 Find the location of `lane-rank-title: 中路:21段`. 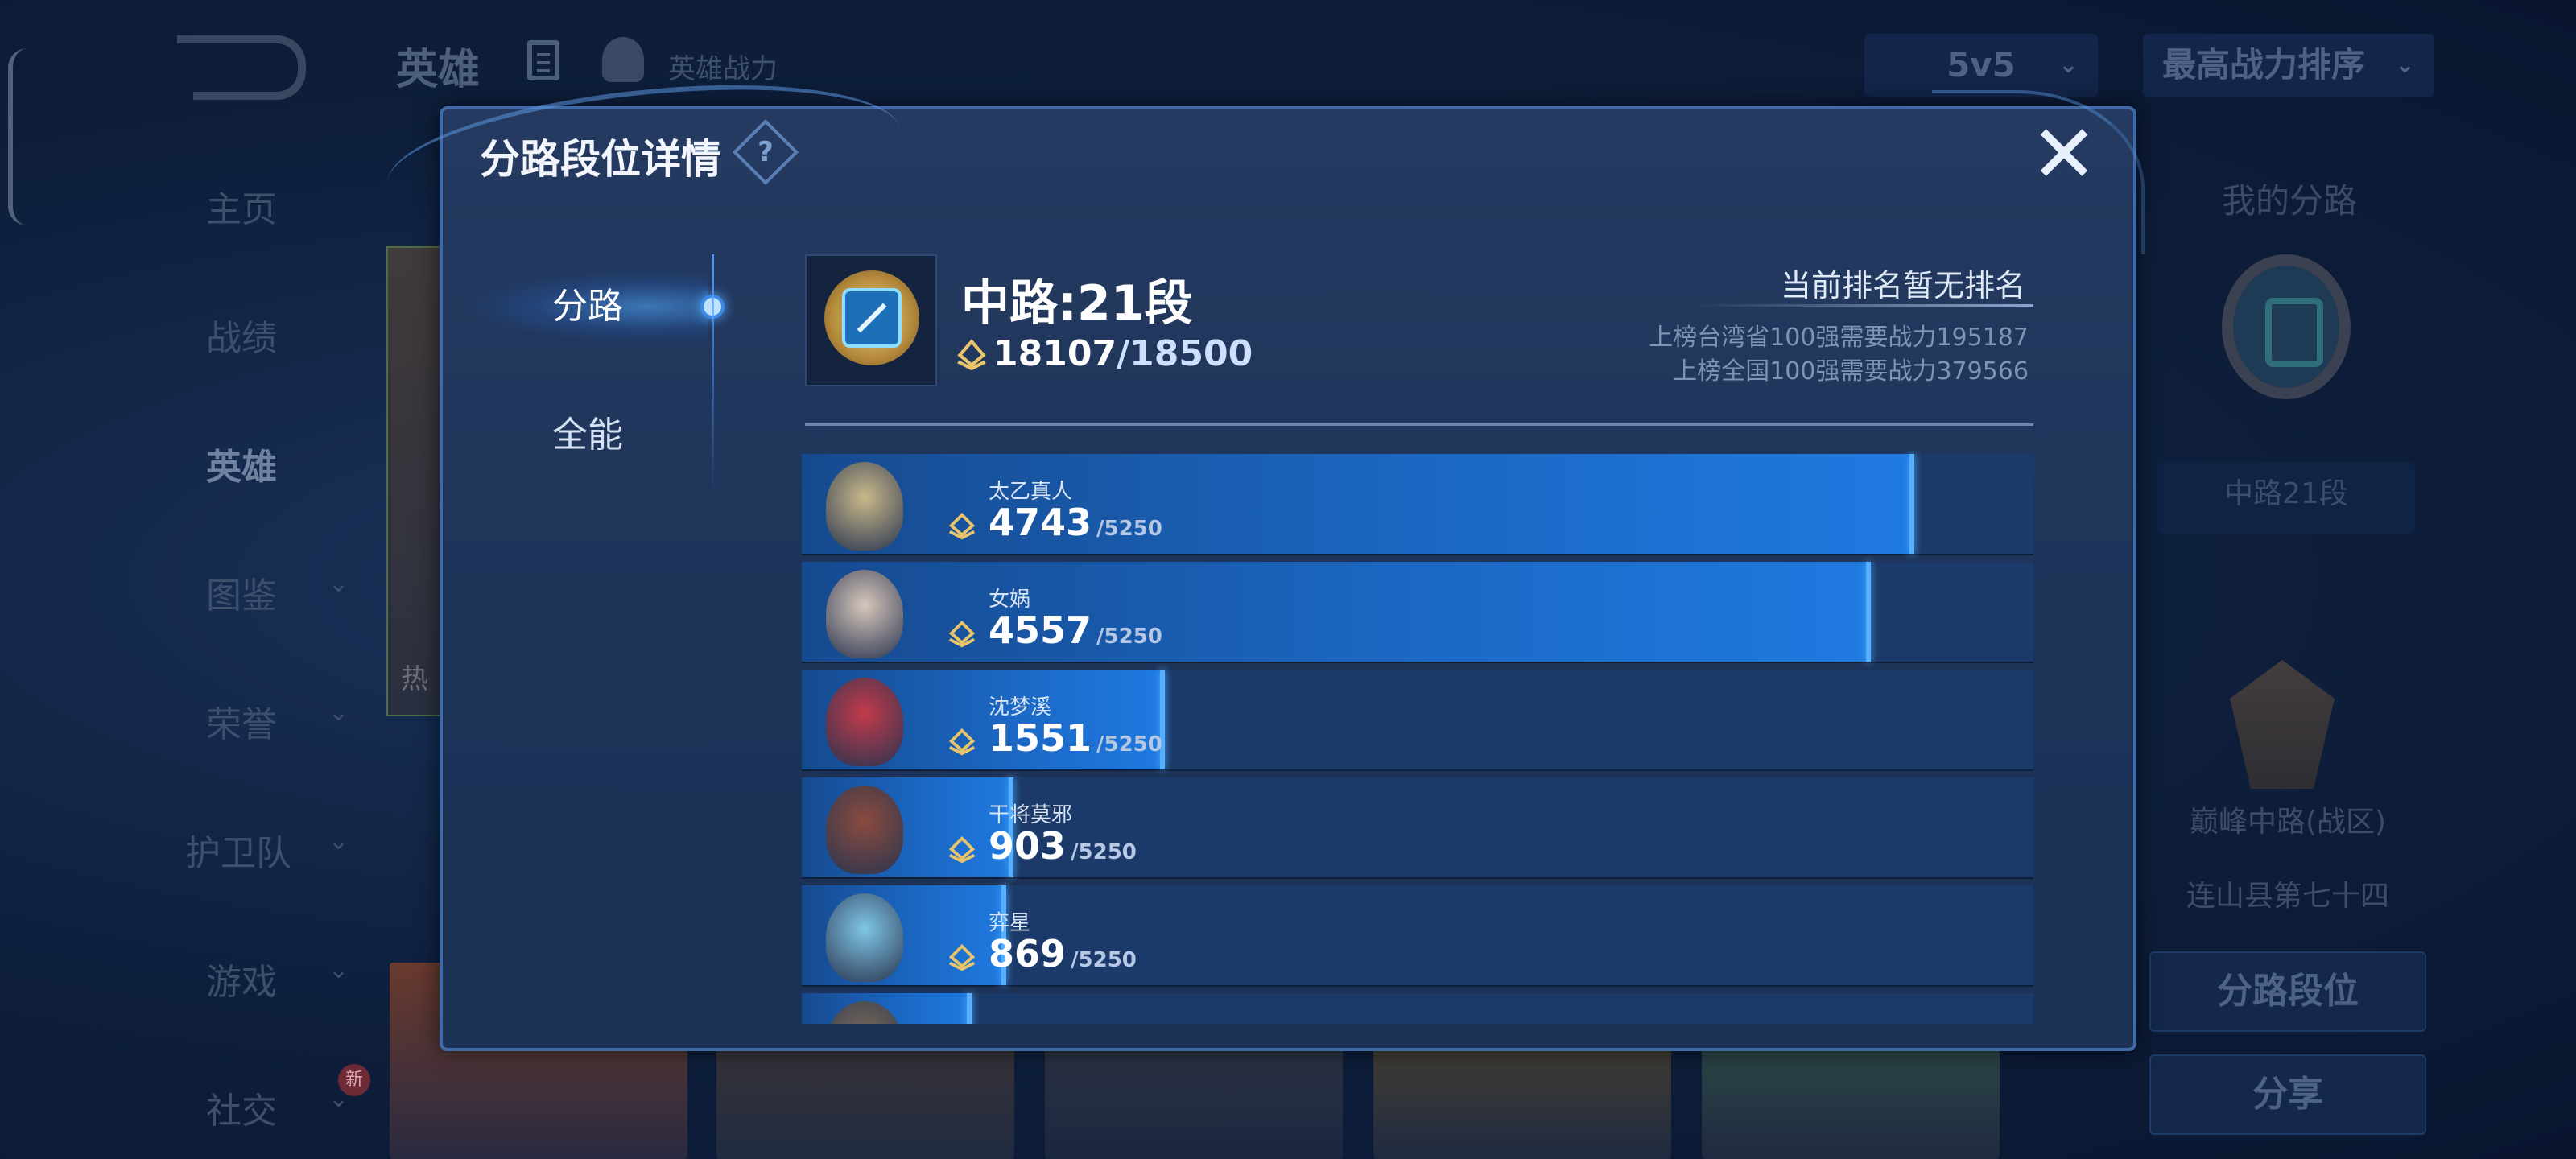

lane-rank-title: 中路:21段 is located at coordinates (1077, 303).